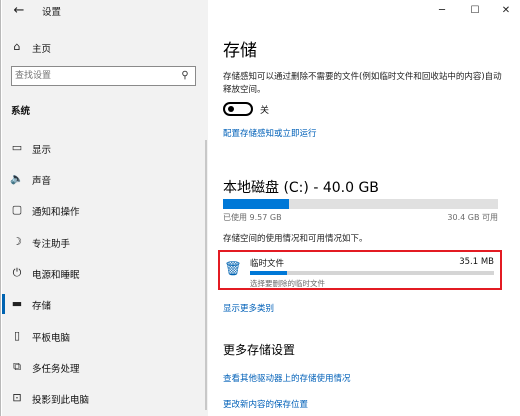  I want to click on sidebar-item-display: ▭ 显示, so click(105, 149).